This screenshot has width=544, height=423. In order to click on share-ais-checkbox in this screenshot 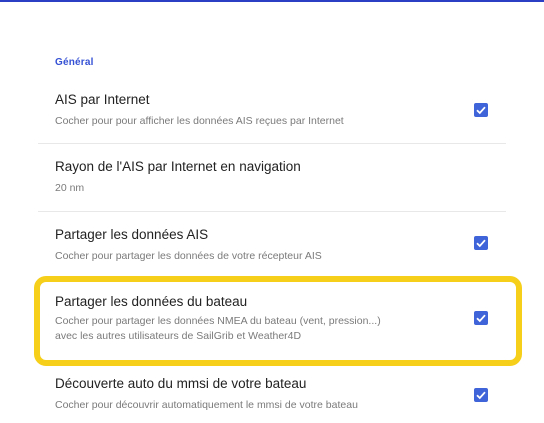, I will do `click(481, 243)`.